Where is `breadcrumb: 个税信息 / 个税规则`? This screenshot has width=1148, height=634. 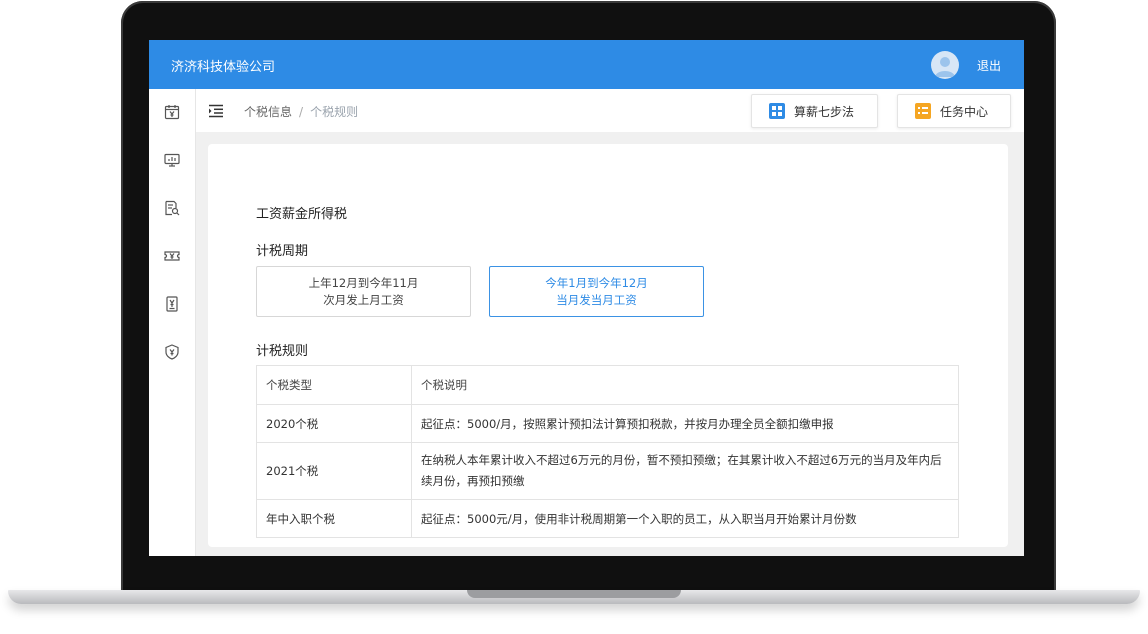 breadcrumb: 个税信息 / 个税规则 is located at coordinates (301, 111).